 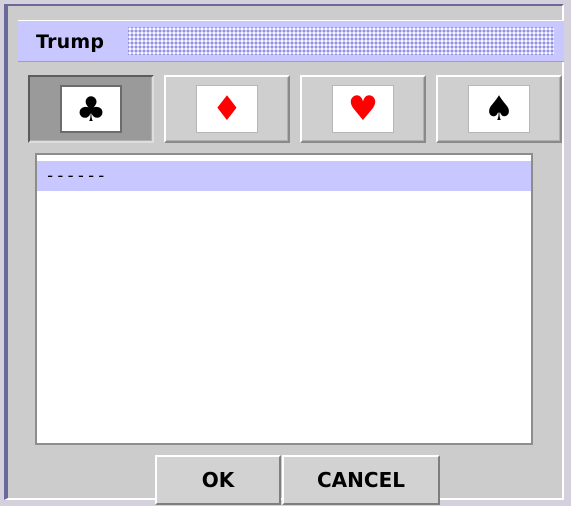 I want to click on suit-spades-button: ♠, so click(x=499, y=109).